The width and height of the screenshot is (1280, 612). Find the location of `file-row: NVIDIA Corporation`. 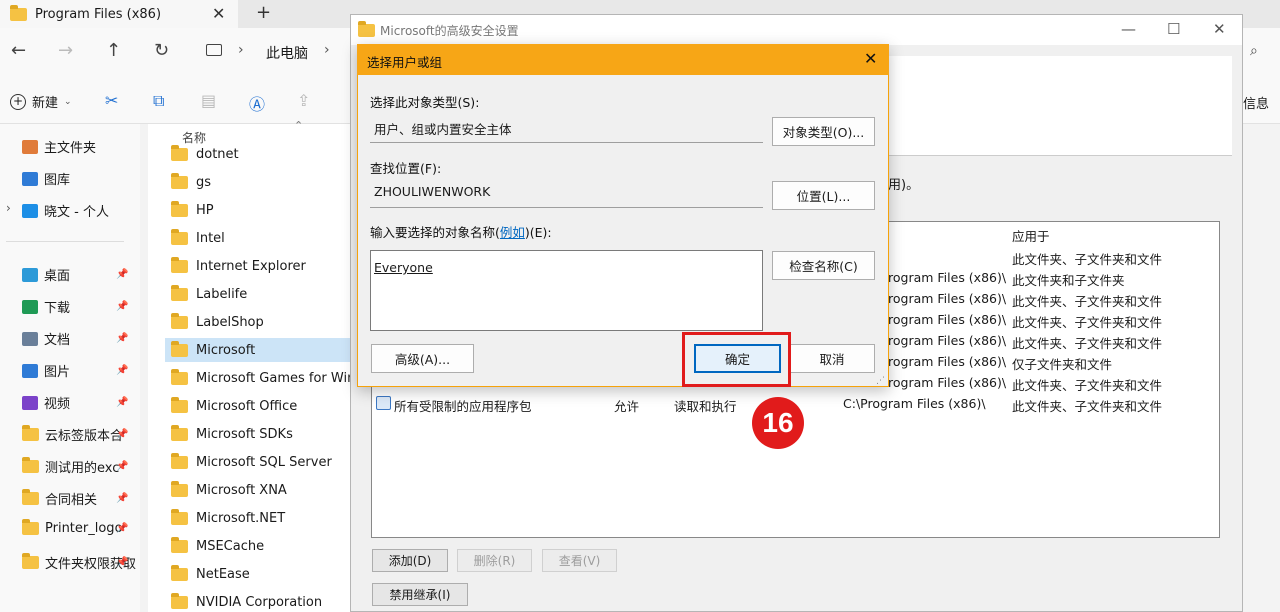

file-row: NVIDIA Corporation is located at coordinates (262, 601).